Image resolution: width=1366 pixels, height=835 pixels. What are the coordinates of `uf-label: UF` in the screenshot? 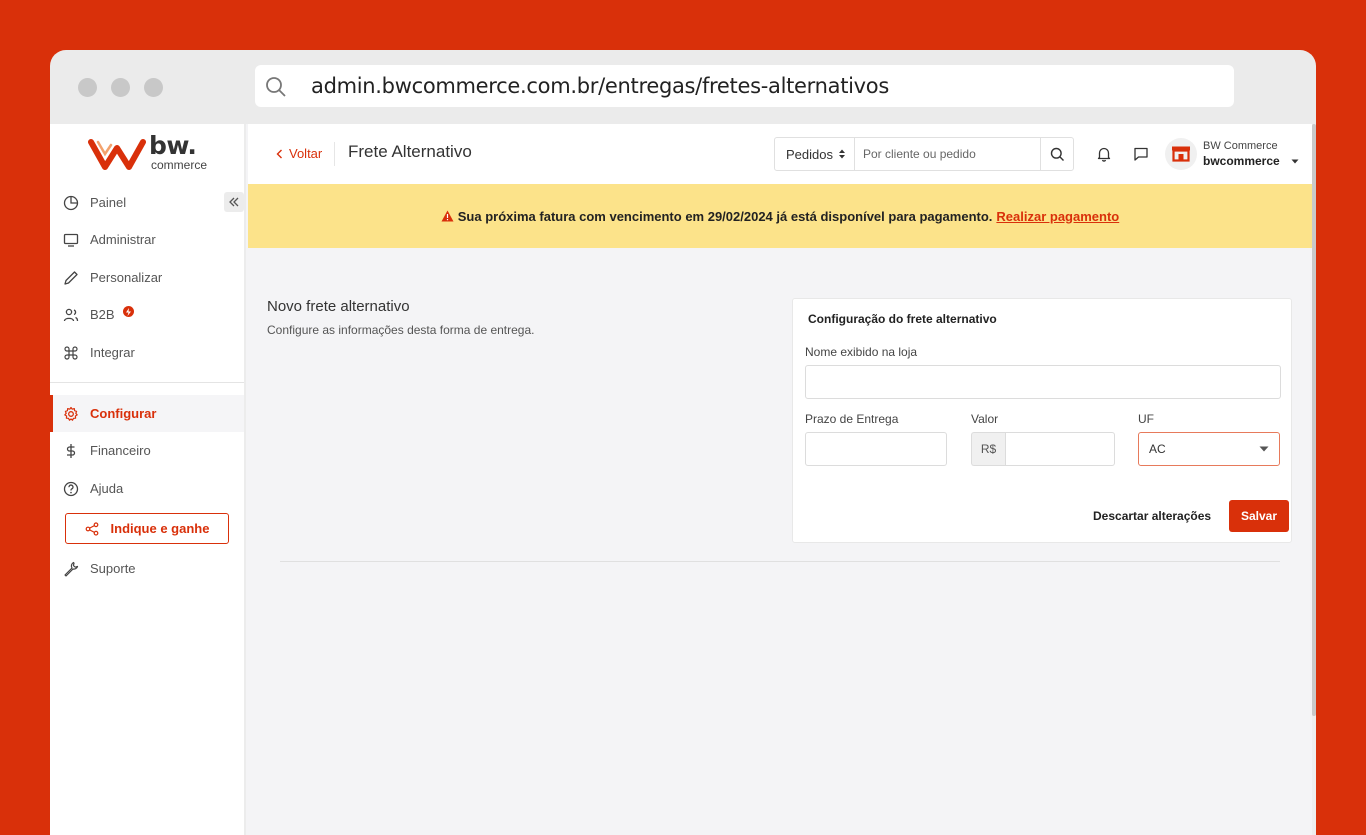 It's located at (1146, 419).